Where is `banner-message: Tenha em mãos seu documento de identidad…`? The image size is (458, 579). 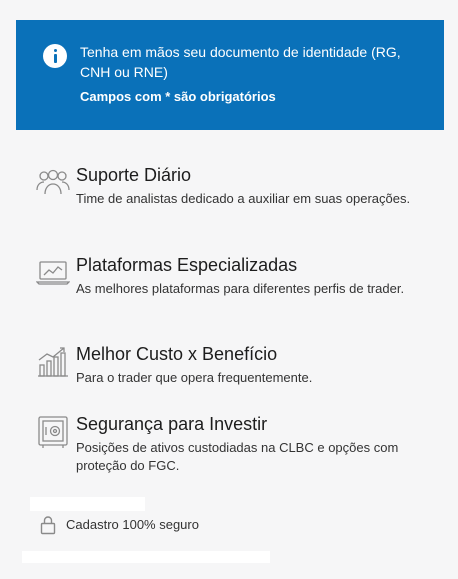 banner-message: Tenha em mãos seu documento de identidad… is located at coordinates (240, 62).